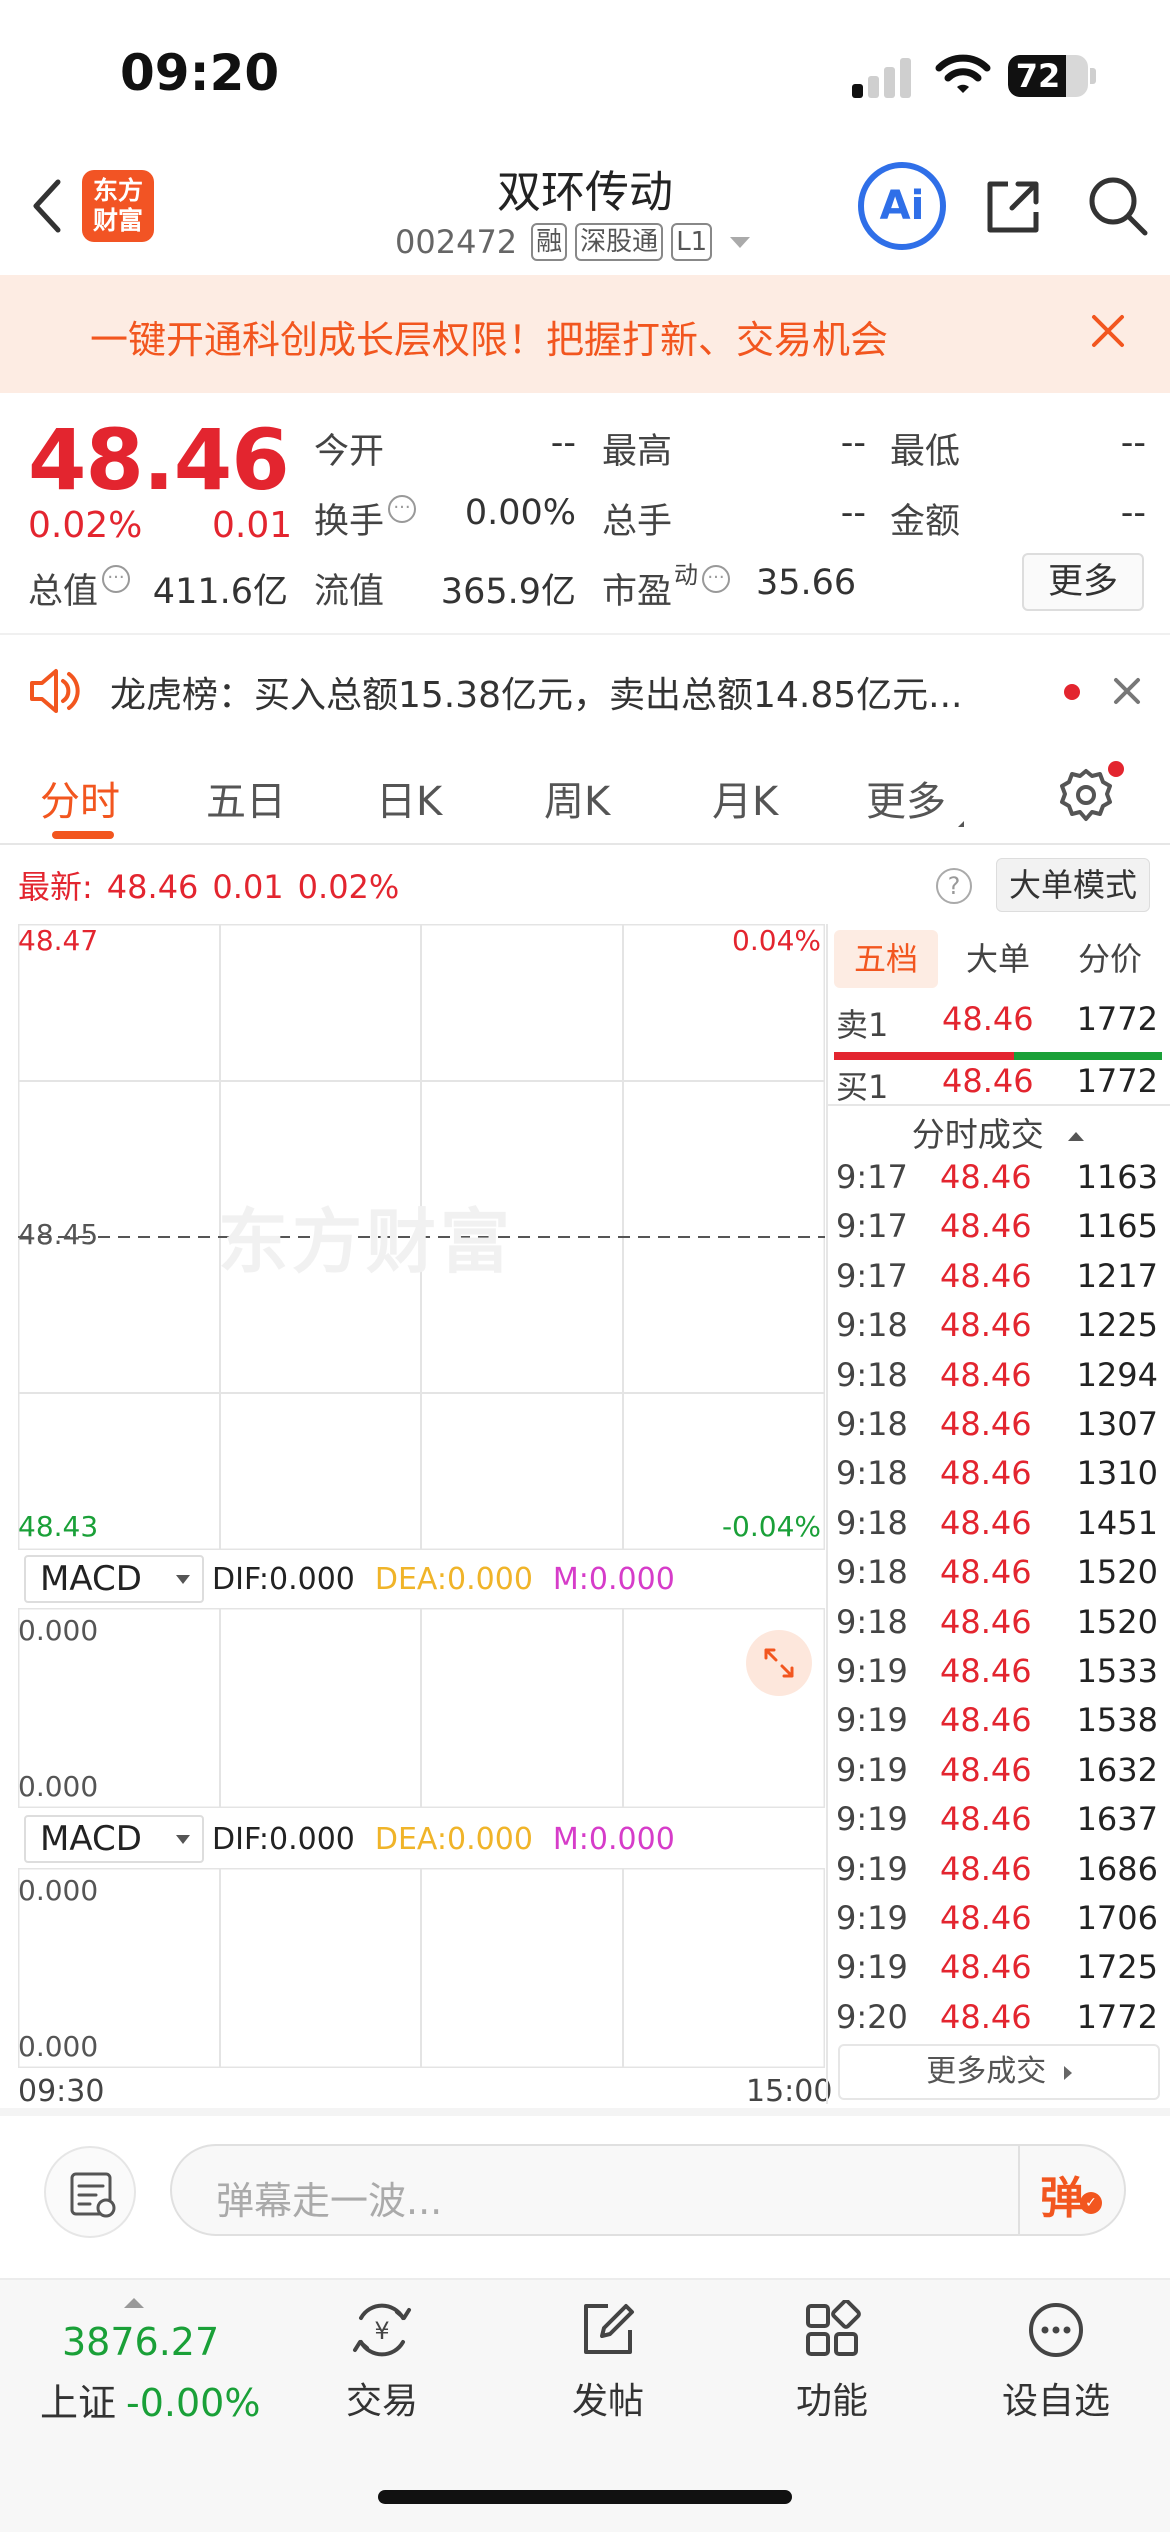  What do you see at coordinates (924, 1056) in the screenshot?
I see `sell-pressure-bar` at bounding box center [924, 1056].